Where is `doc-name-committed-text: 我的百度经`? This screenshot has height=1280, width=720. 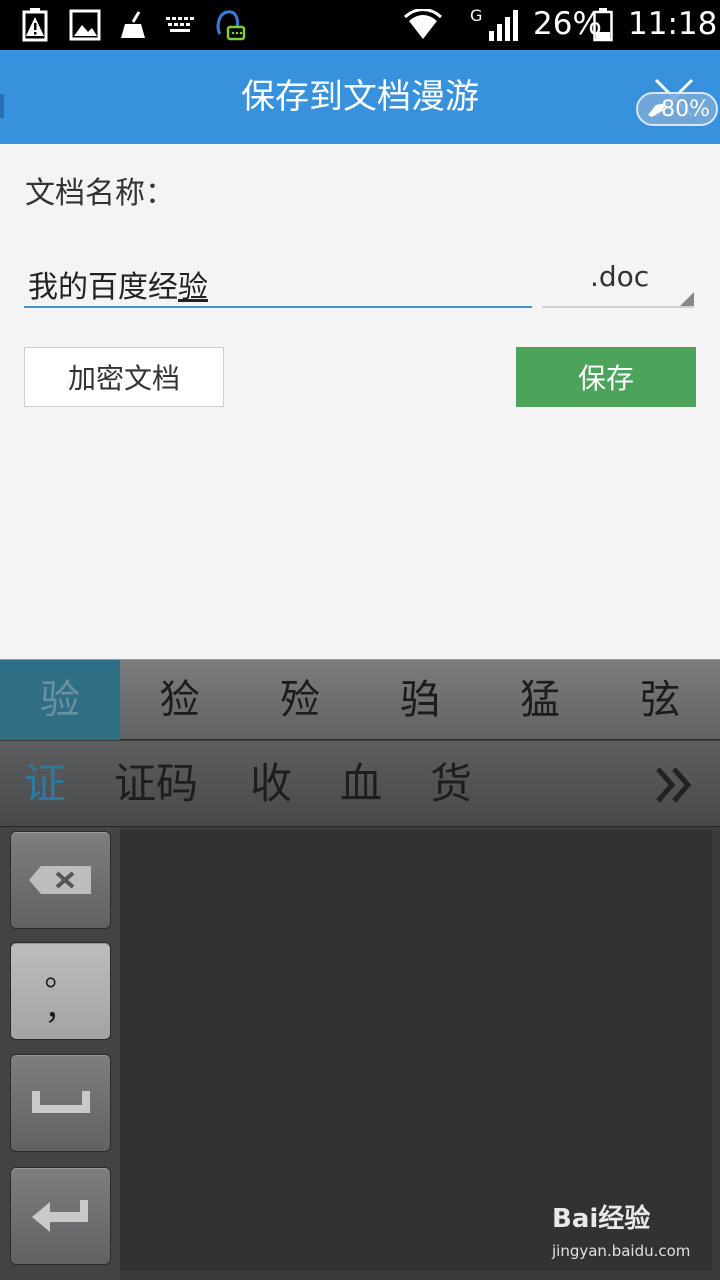
doc-name-committed-text: 我的百度经 is located at coordinates (103, 287).